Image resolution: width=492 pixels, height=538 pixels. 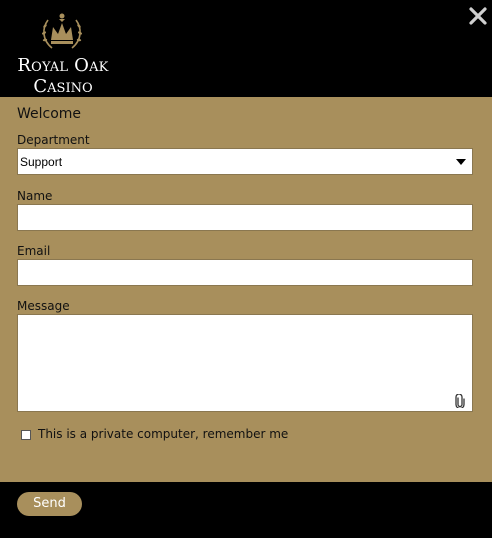 What do you see at coordinates (63, 65) in the screenshot?
I see `logo-text-line1: Royal Oak` at bounding box center [63, 65].